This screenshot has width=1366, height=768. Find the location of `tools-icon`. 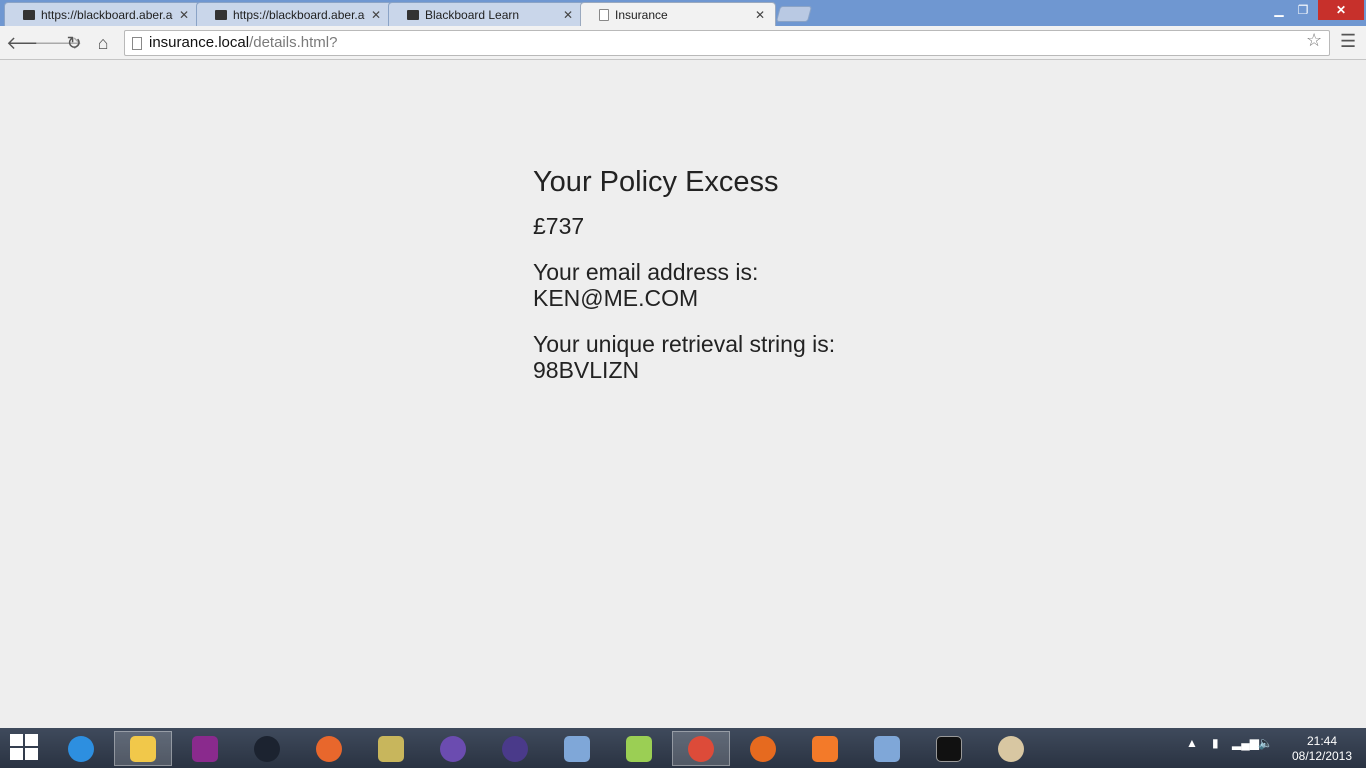

tools-icon is located at coordinates (391, 748).